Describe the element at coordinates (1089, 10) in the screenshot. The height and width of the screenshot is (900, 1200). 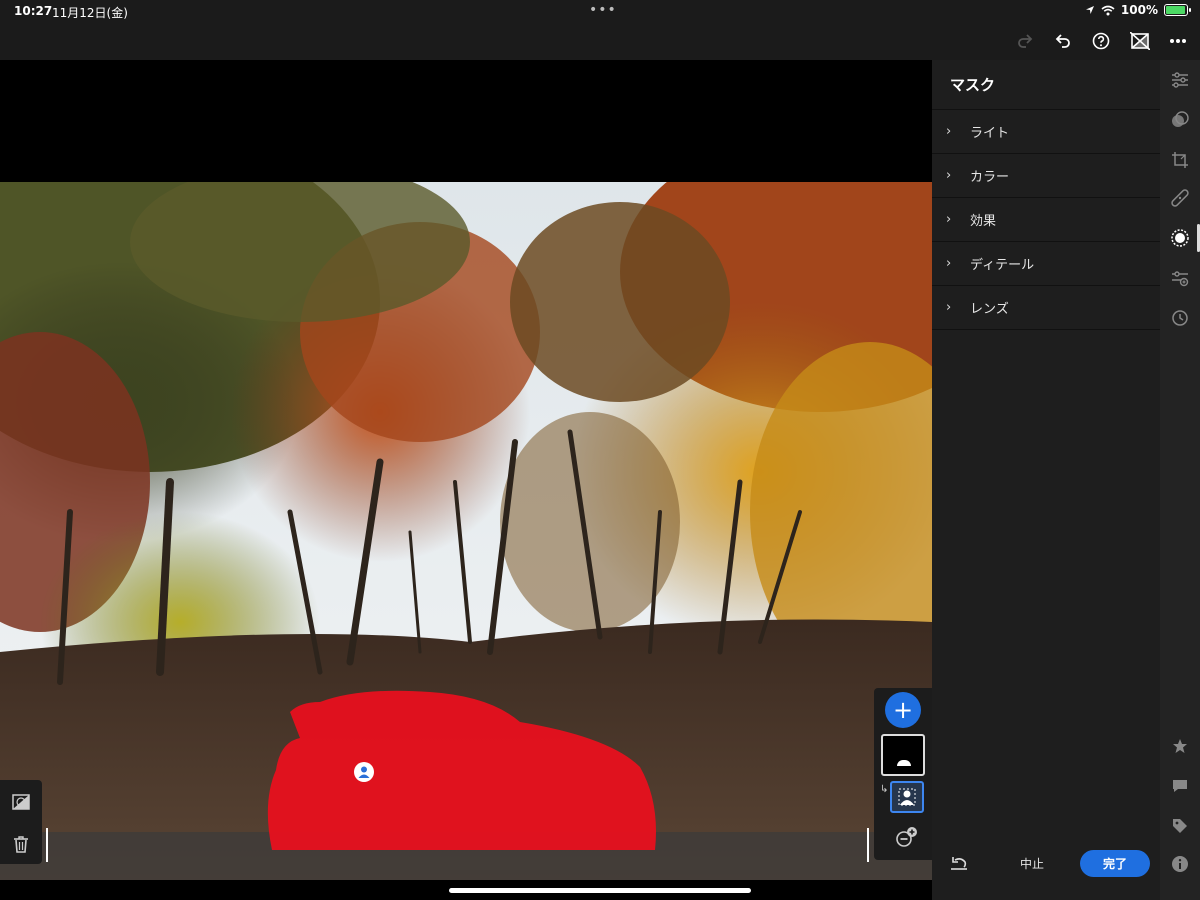
I see `location-icon` at that location.